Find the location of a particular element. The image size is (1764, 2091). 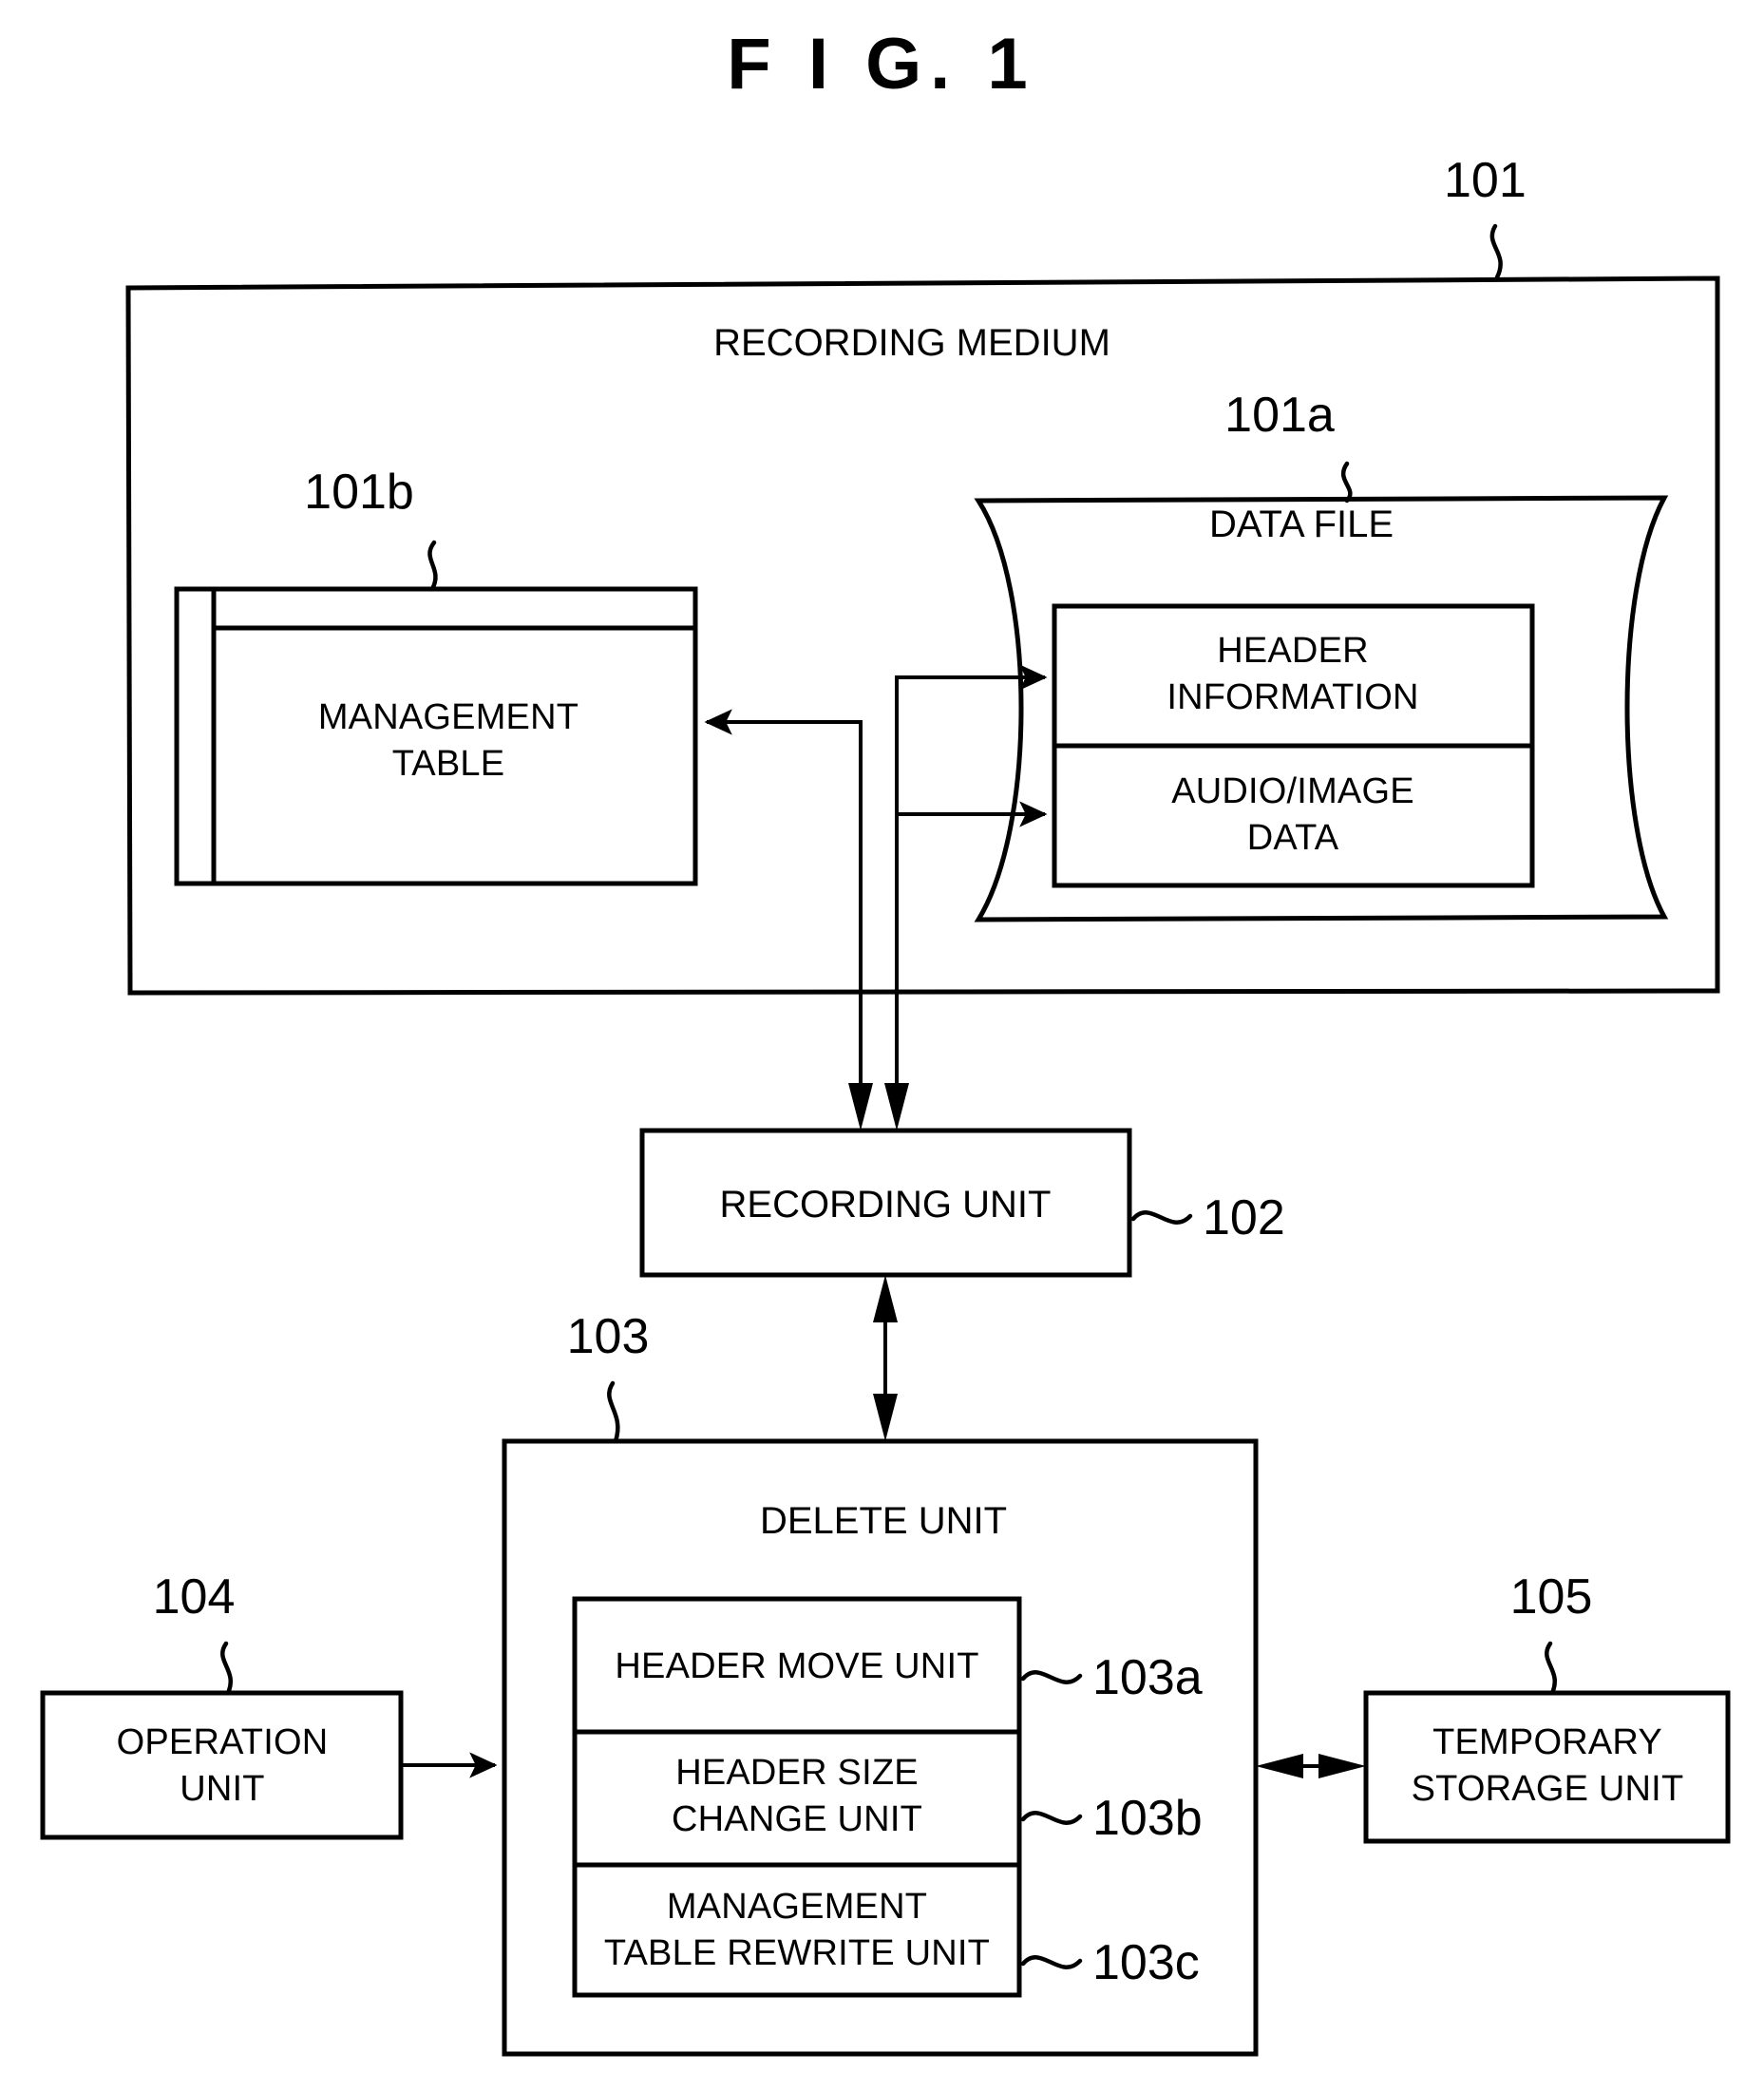

temporary-storage-unit-label-line1: TEMPORARY is located at coordinates (1547, 1742).